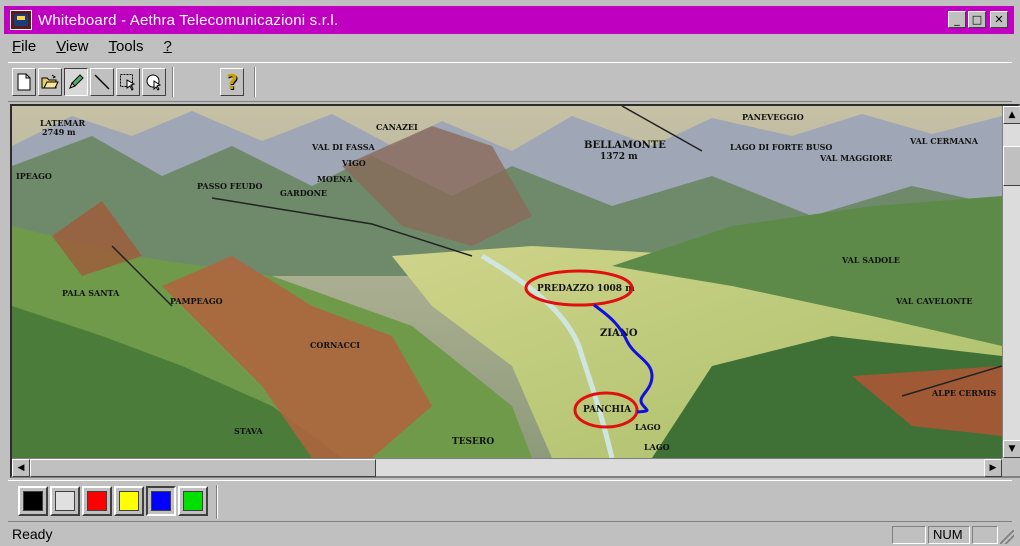 This screenshot has width=1020, height=546. What do you see at coordinates (217, 502) in the screenshot?
I see `palette-separator` at bounding box center [217, 502].